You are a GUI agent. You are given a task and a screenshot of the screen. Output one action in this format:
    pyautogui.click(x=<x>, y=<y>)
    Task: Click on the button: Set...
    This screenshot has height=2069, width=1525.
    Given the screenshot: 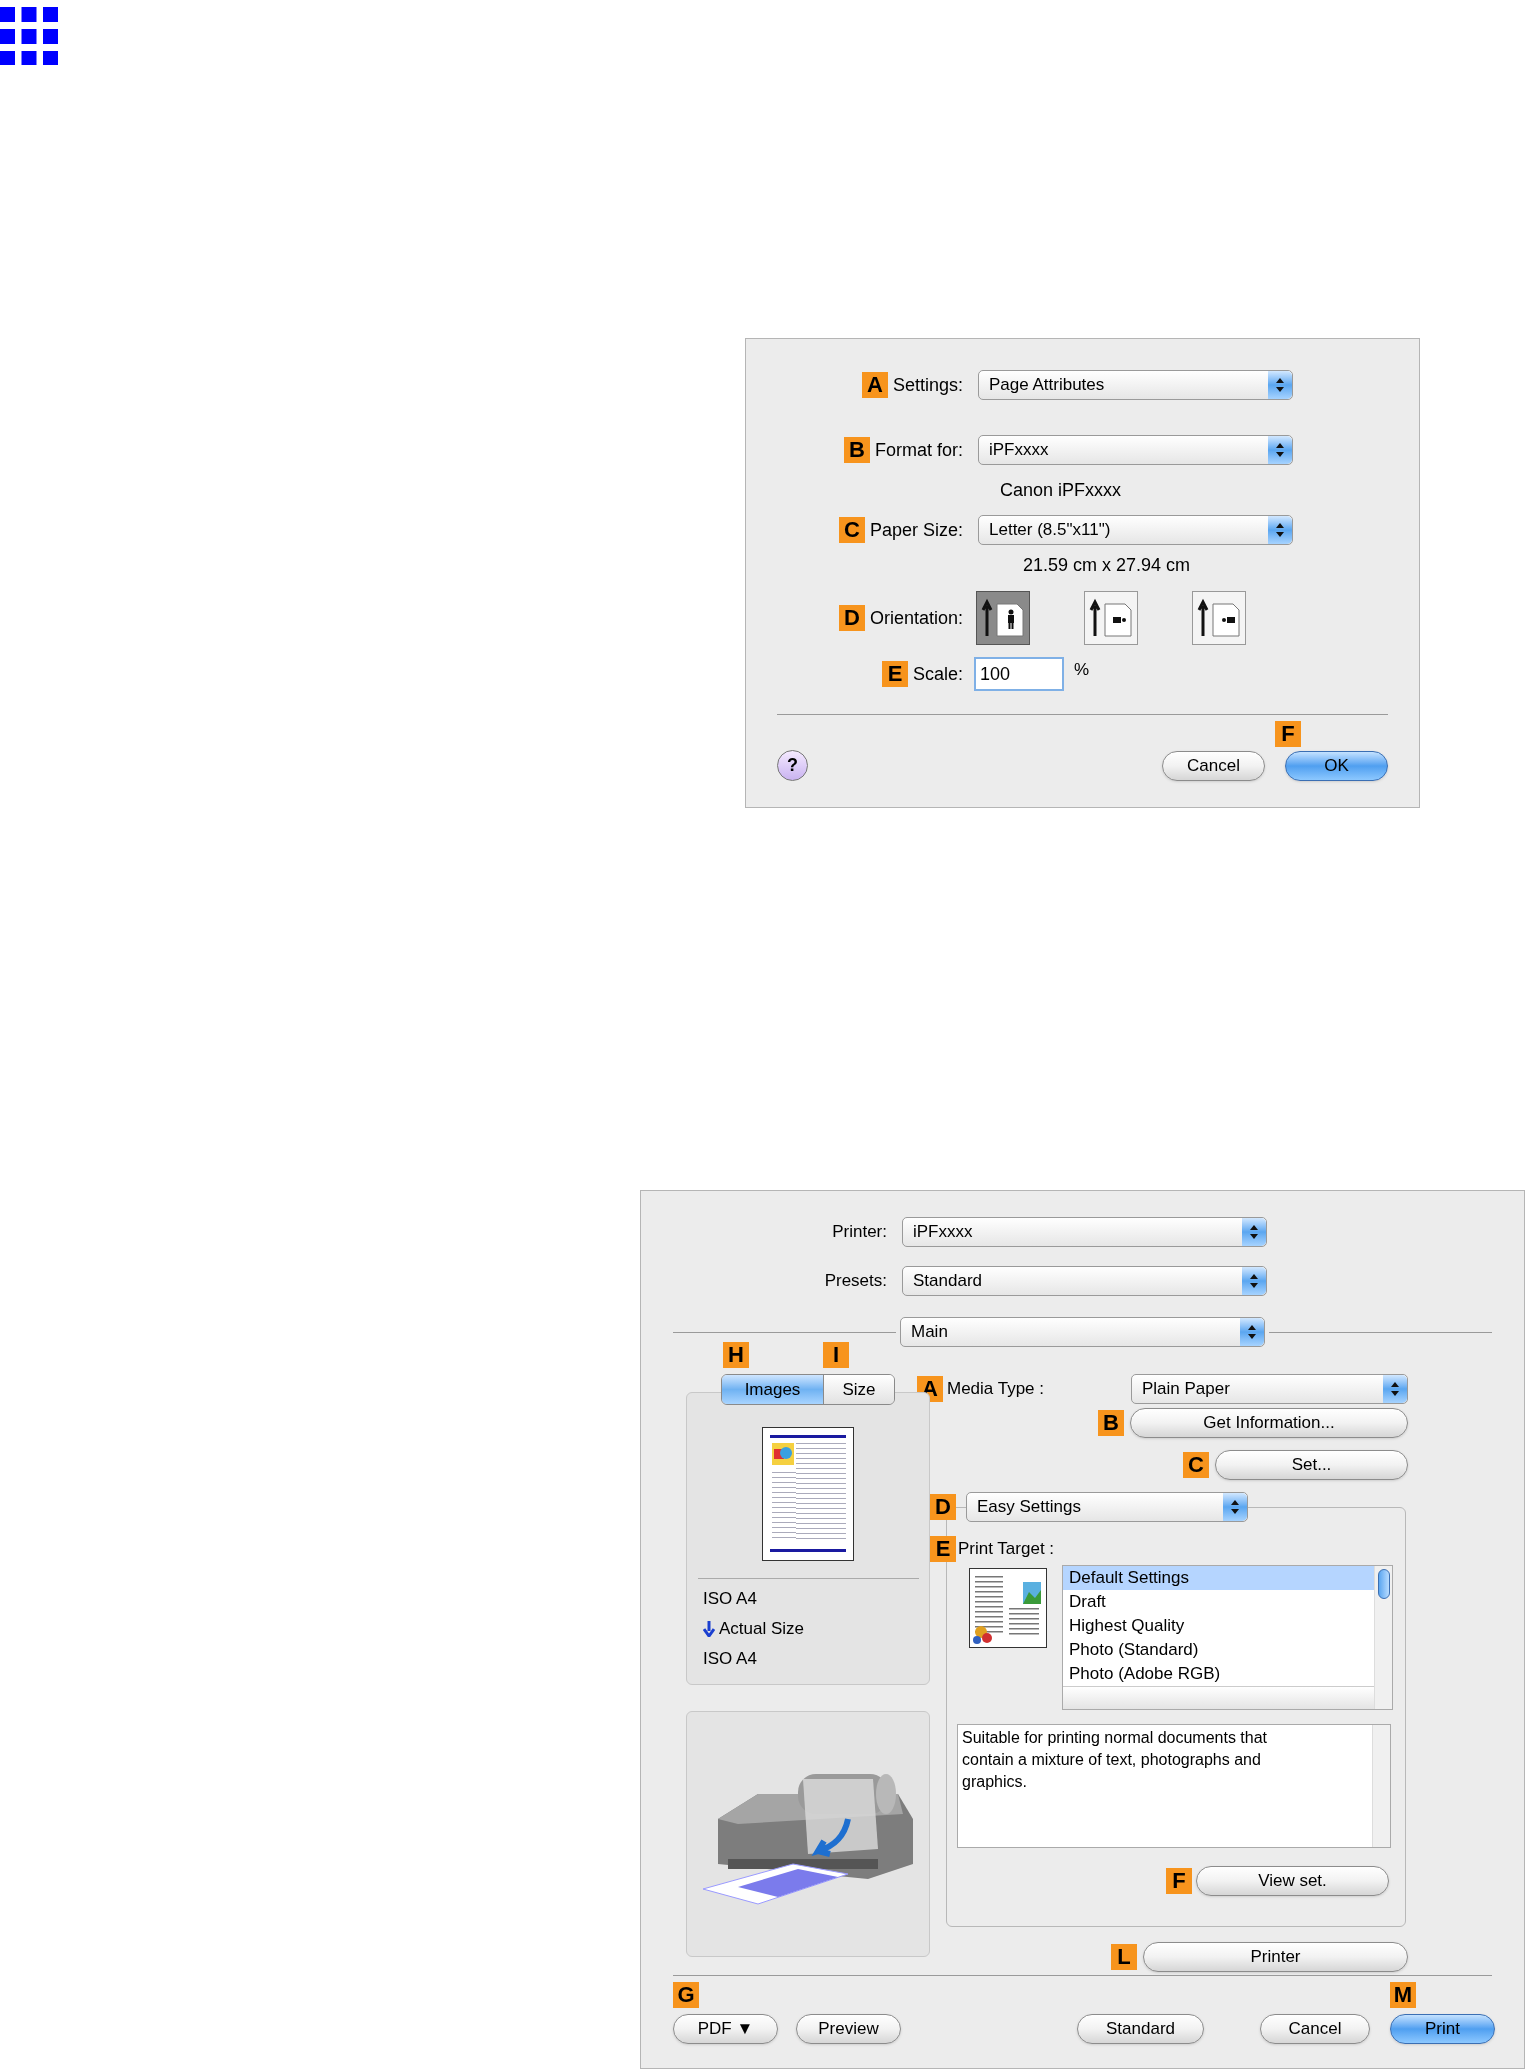 What is the action you would take?
    pyautogui.click(x=1311, y=1465)
    